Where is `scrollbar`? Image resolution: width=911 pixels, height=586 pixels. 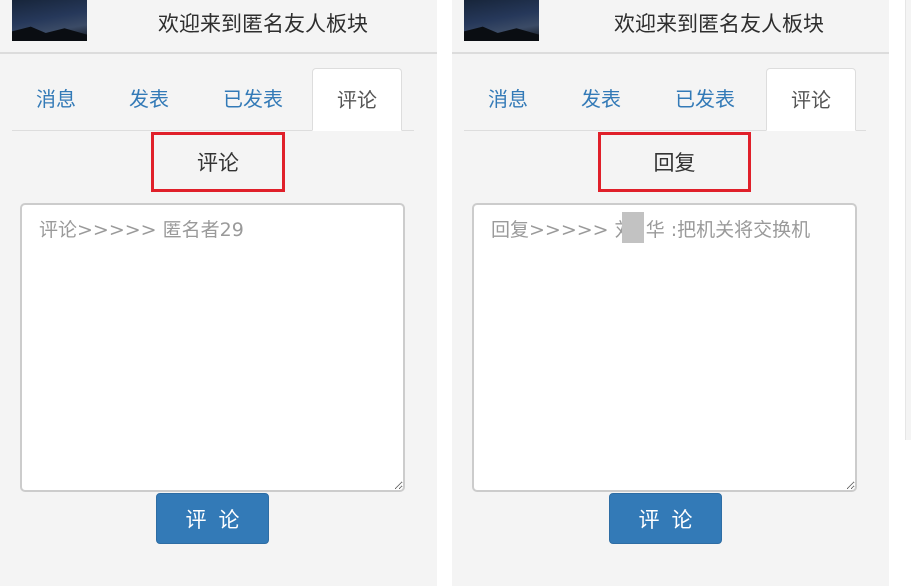 scrollbar is located at coordinates (908, 220).